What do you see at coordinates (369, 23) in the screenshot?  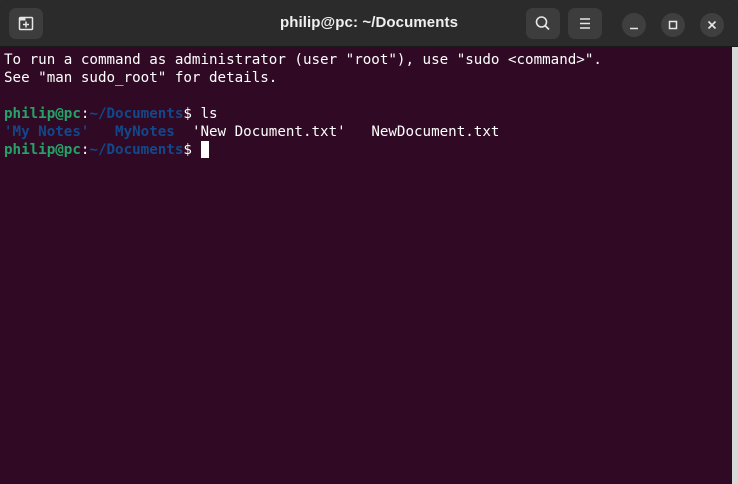 I see `titlebar: philip@pc: ~/Documents` at bounding box center [369, 23].